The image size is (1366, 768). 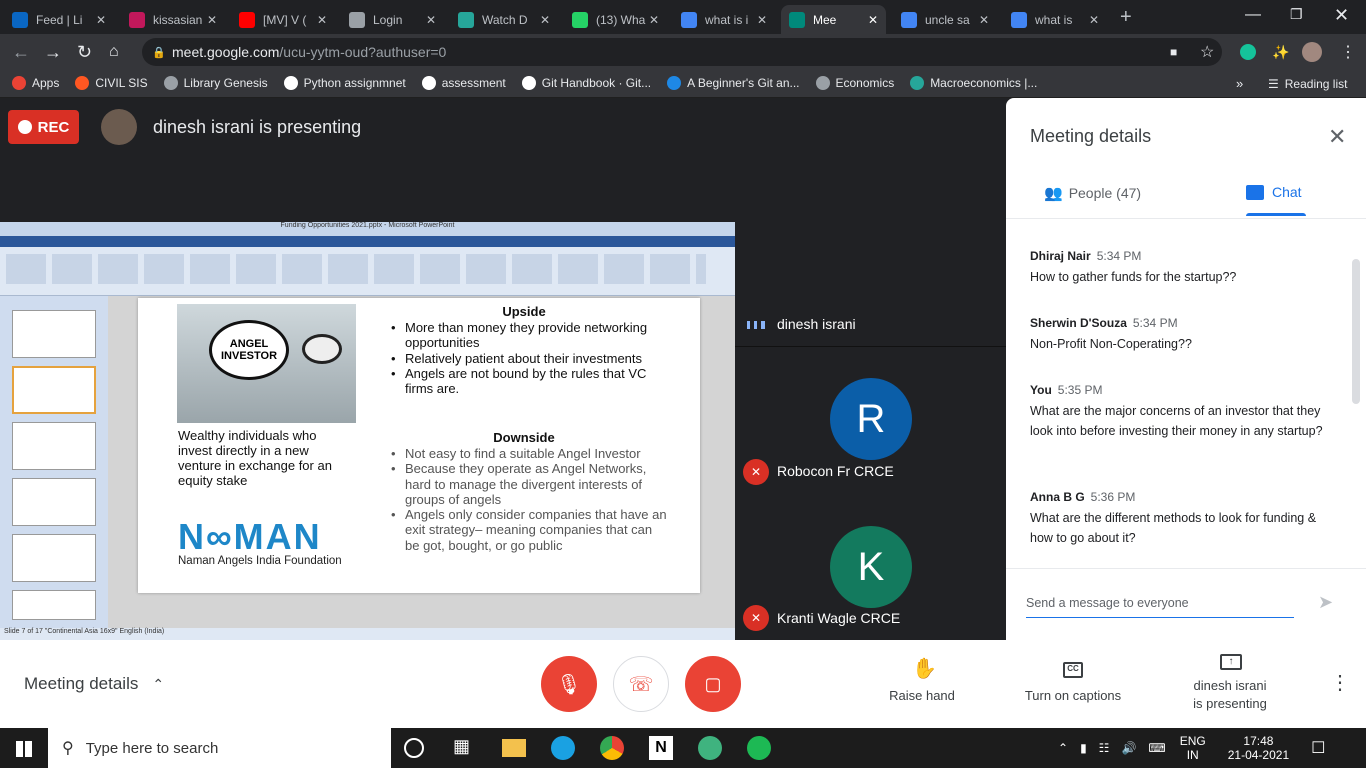 What do you see at coordinates (1207, 52) in the screenshot?
I see `star-icon: ☆` at bounding box center [1207, 52].